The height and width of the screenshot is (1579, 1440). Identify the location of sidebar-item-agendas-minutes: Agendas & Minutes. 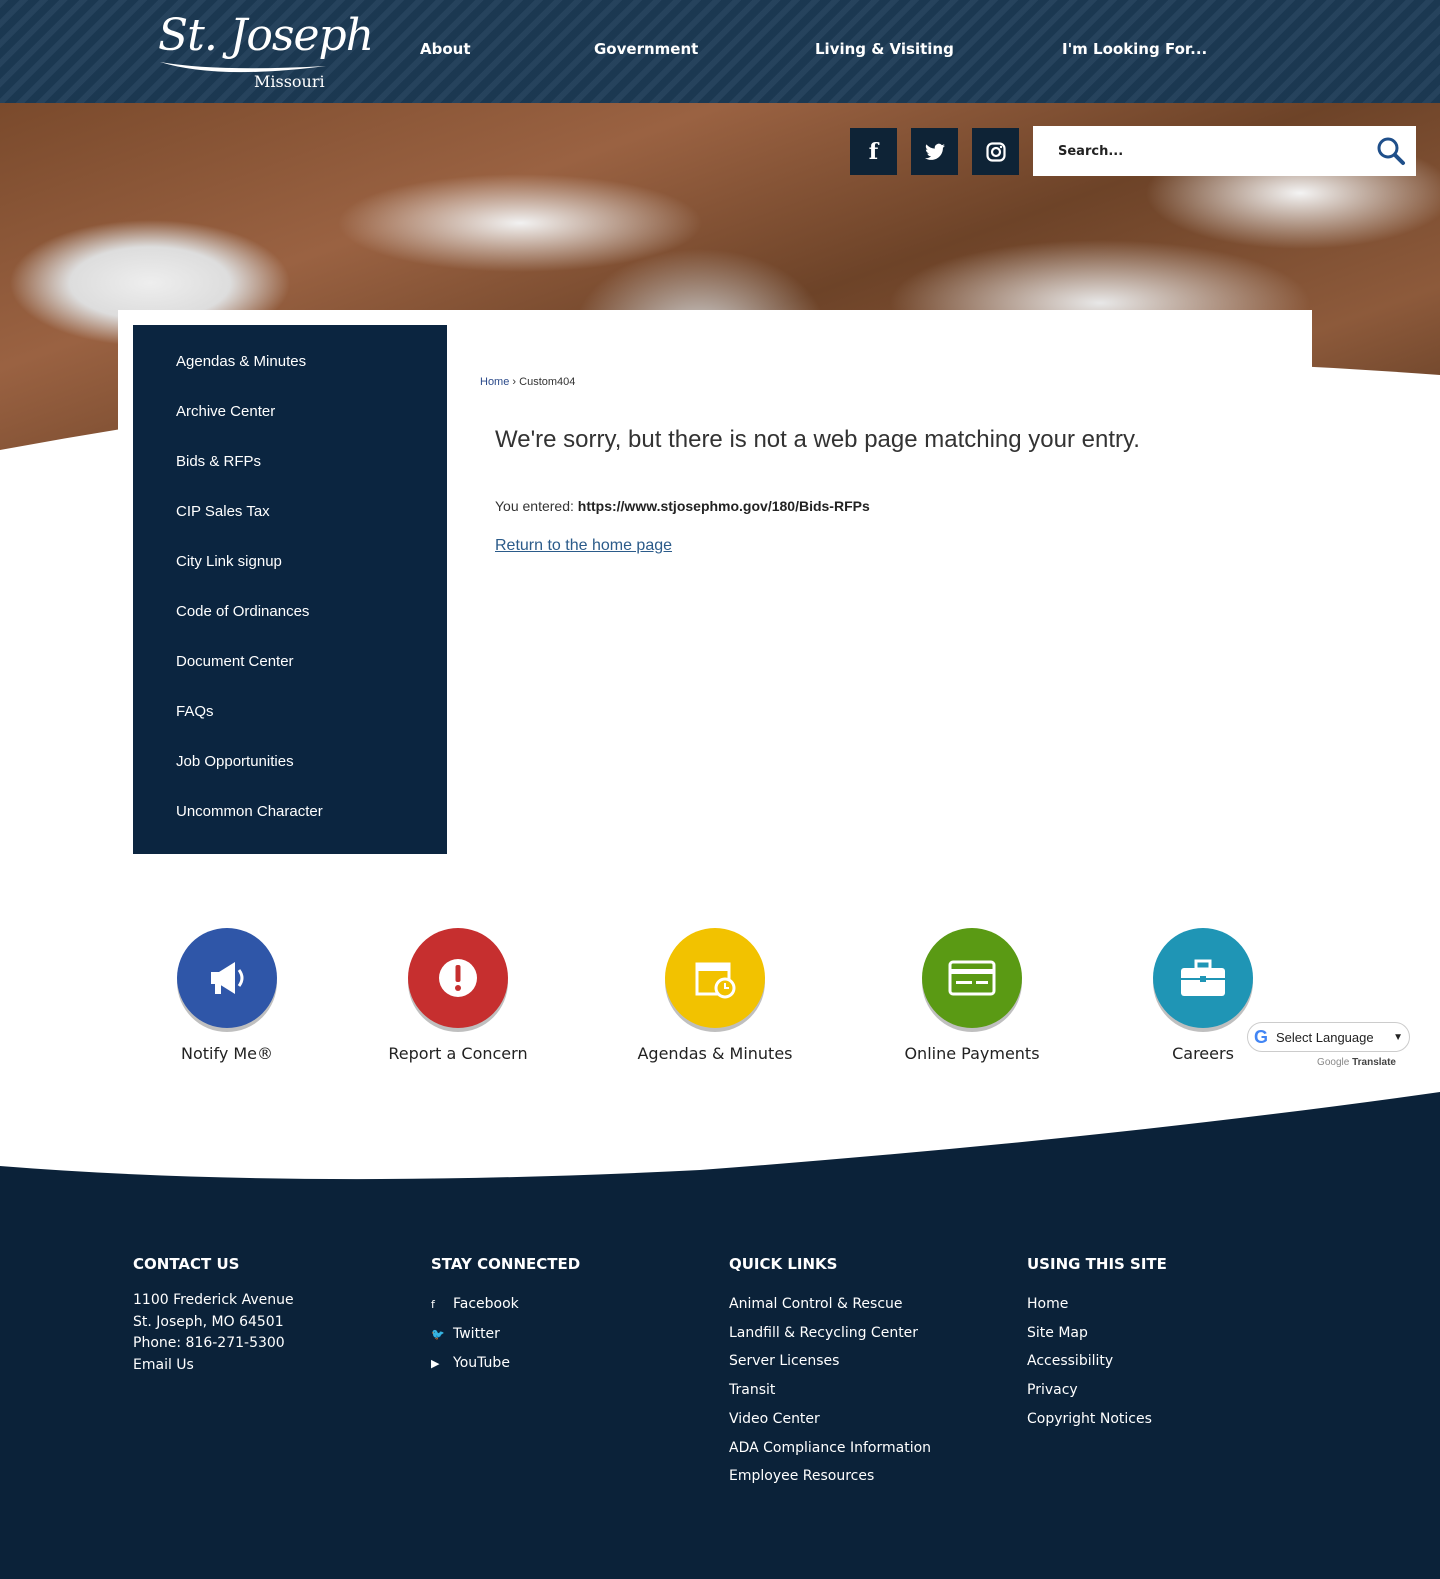
(290, 377).